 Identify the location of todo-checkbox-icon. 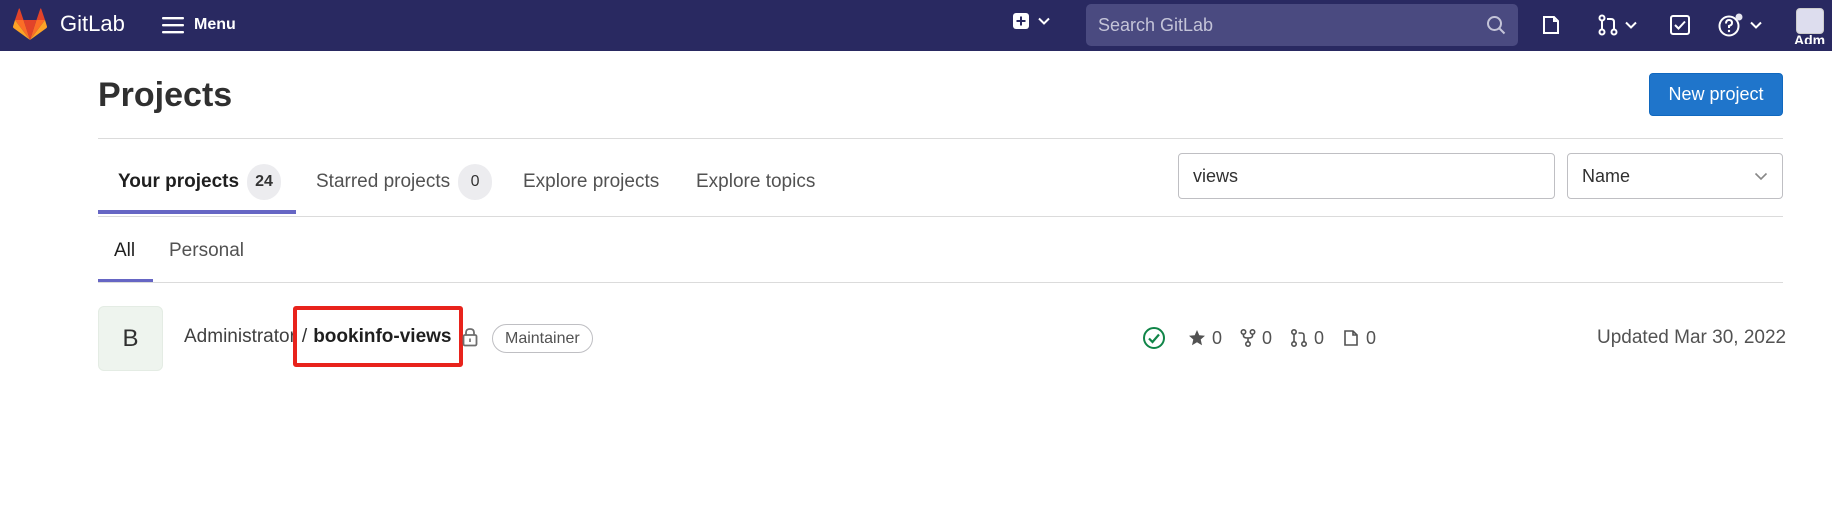
(1680, 25).